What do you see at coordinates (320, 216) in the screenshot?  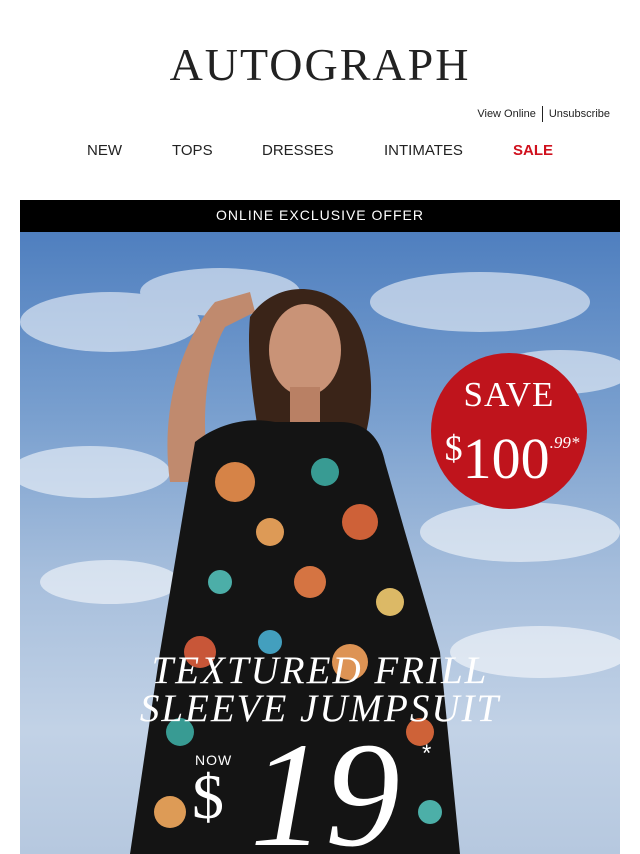 I see `offer-banner: ONLINE EXCLUSIVE OFFER` at bounding box center [320, 216].